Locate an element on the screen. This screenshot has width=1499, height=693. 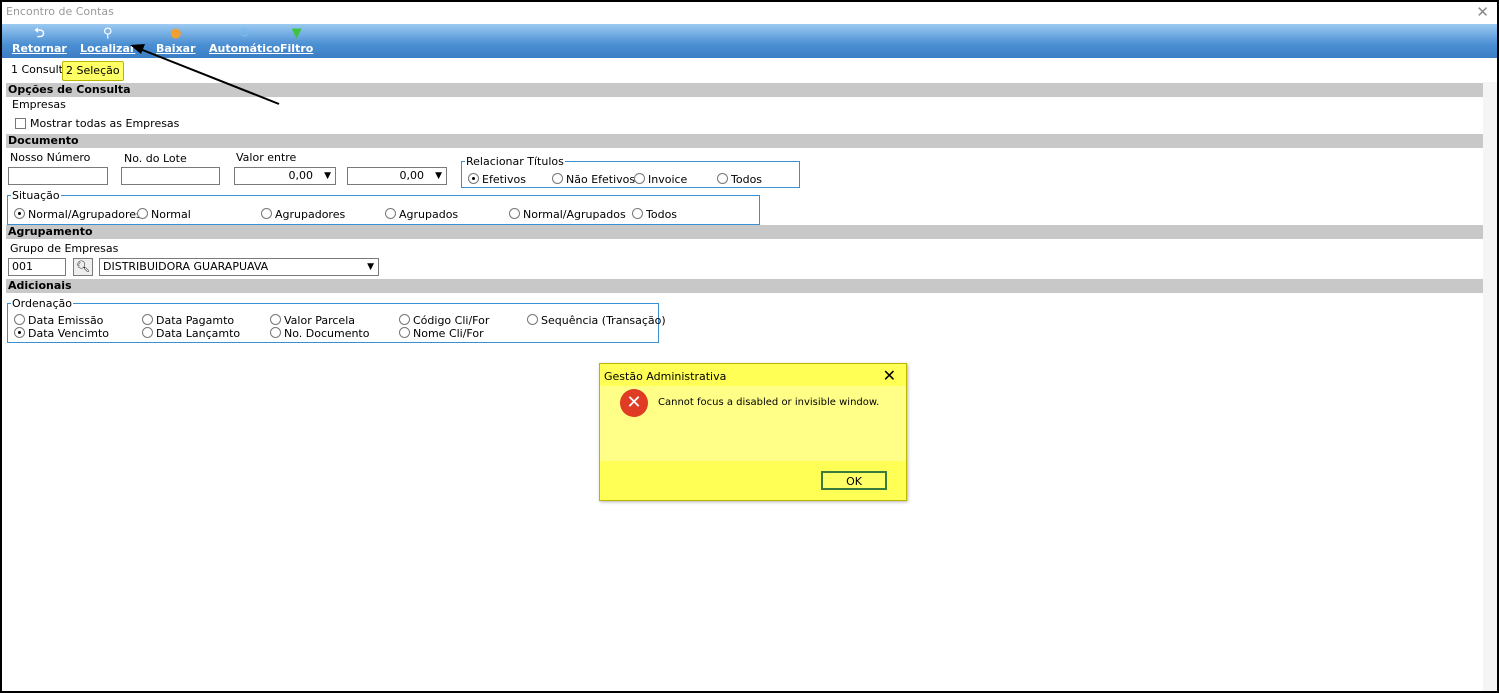
radio-todos-rel: Todos is located at coordinates (739, 179).